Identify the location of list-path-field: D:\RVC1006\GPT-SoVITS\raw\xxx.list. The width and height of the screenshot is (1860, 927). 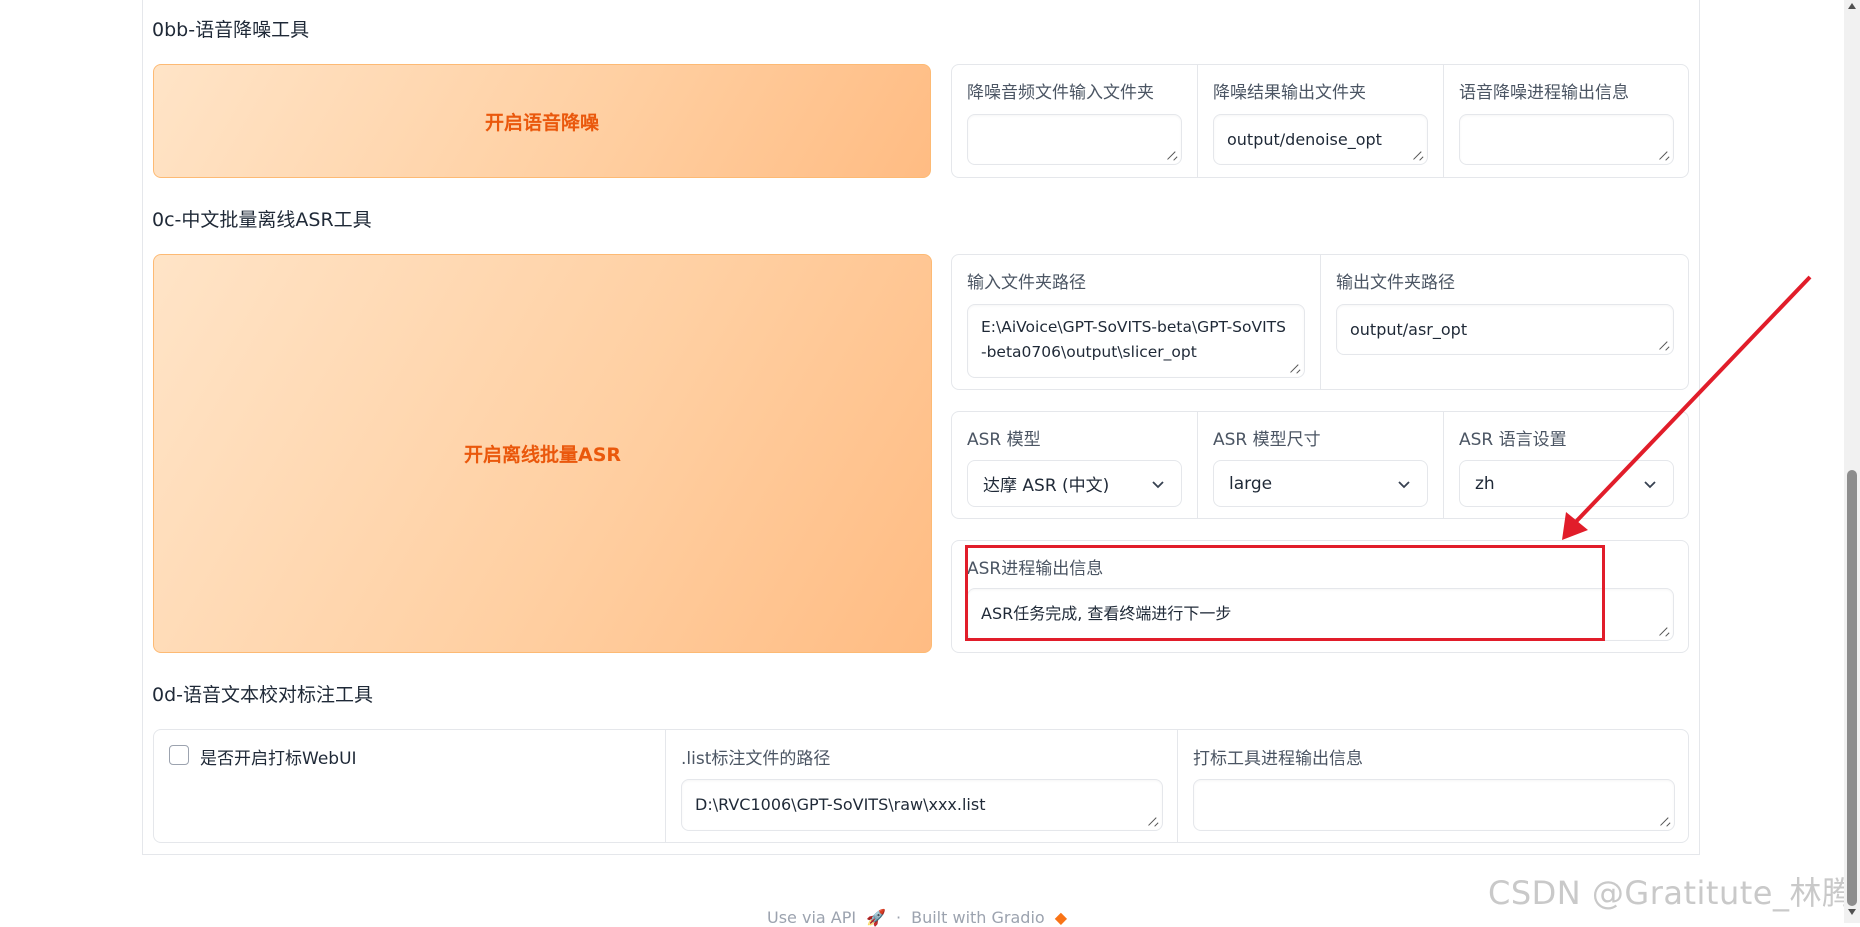
(922, 805).